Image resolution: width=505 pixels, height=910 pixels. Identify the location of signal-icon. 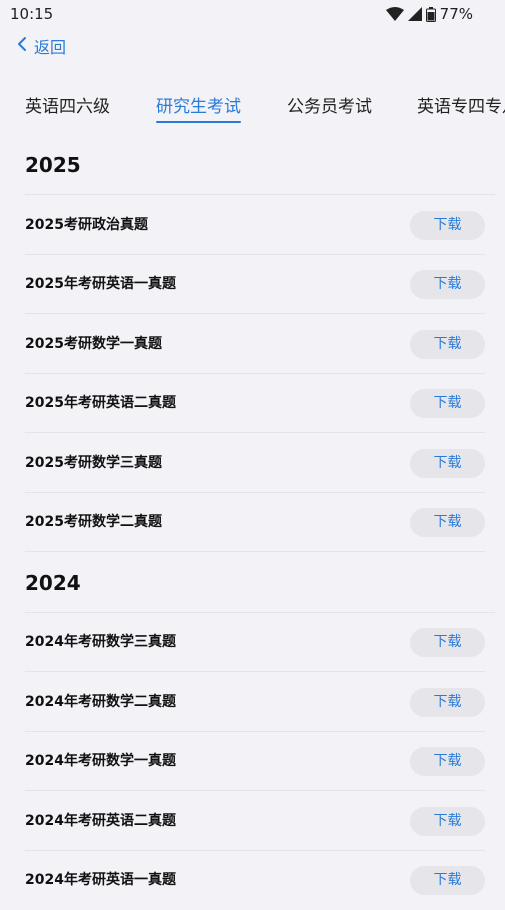
(414, 14).